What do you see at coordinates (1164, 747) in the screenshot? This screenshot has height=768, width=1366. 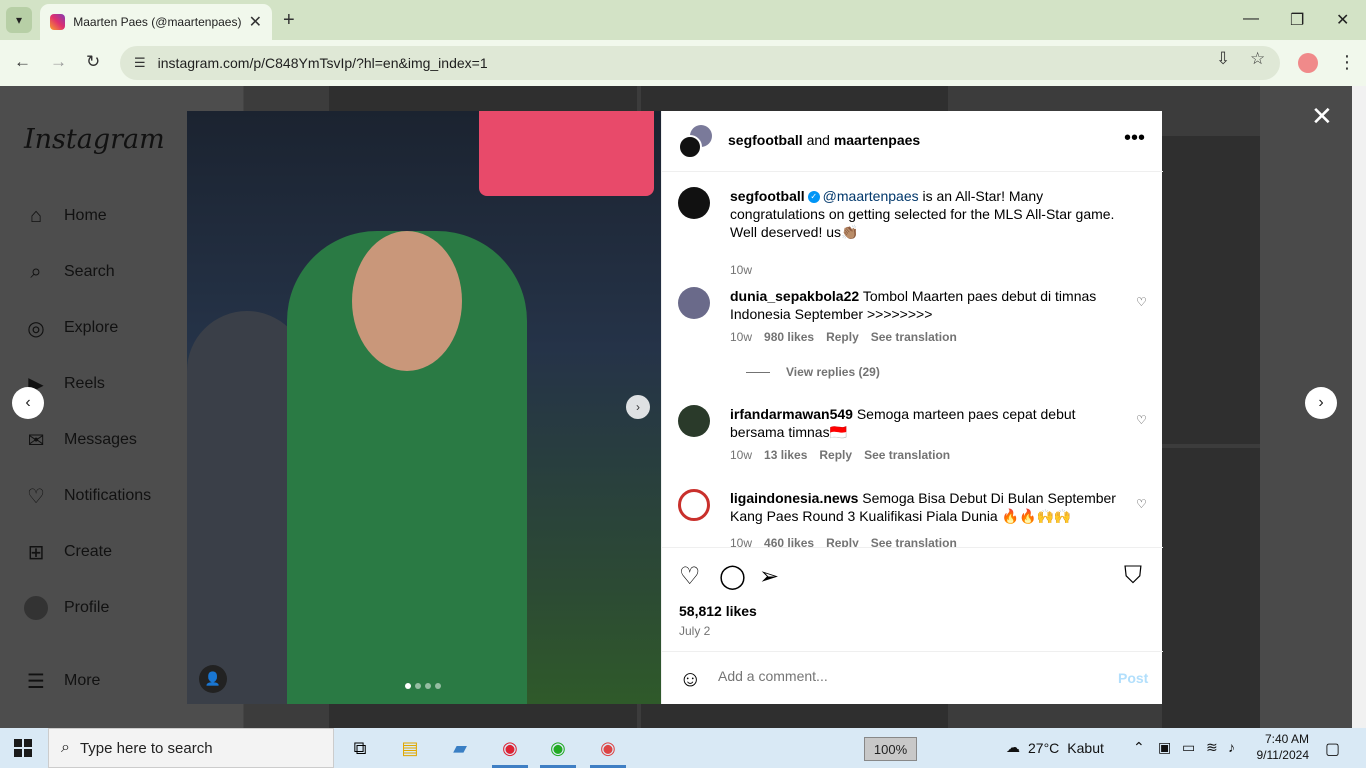 I see `tray-icon: ▣` at bounding box center [1164, 747].